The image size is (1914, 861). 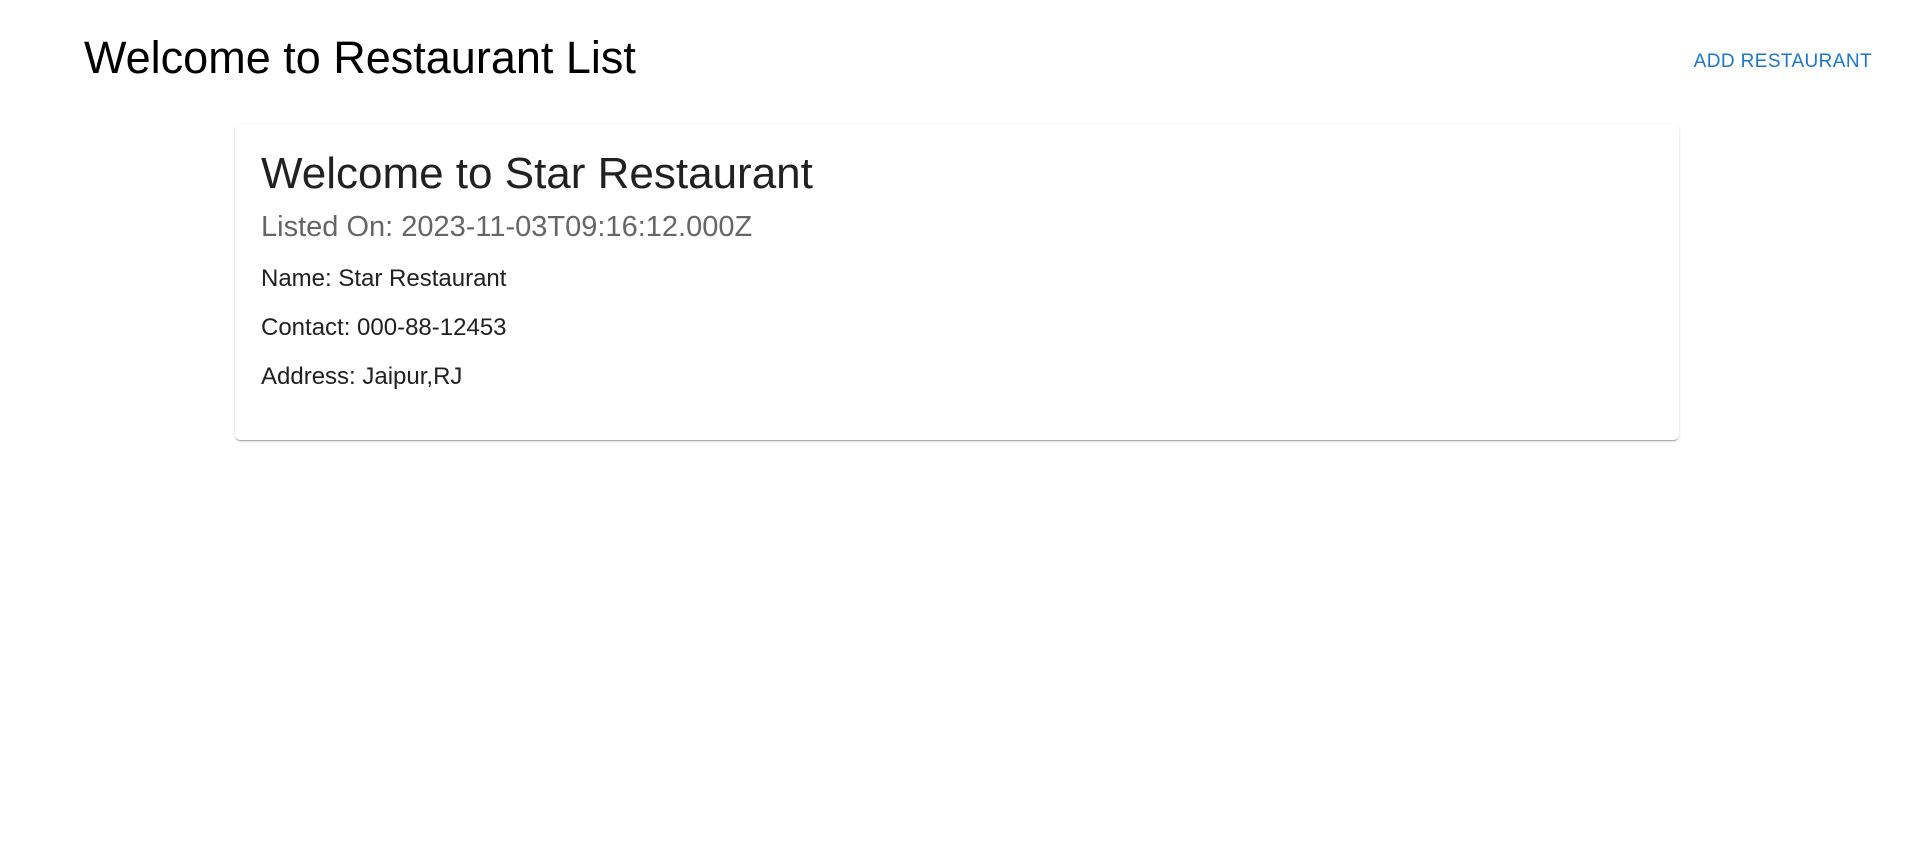 What do you see at coordinates (384, 278) in the screenshot?
I see `restaurant-name: Name: Star Restaurant` at bounding box center [384, 278].